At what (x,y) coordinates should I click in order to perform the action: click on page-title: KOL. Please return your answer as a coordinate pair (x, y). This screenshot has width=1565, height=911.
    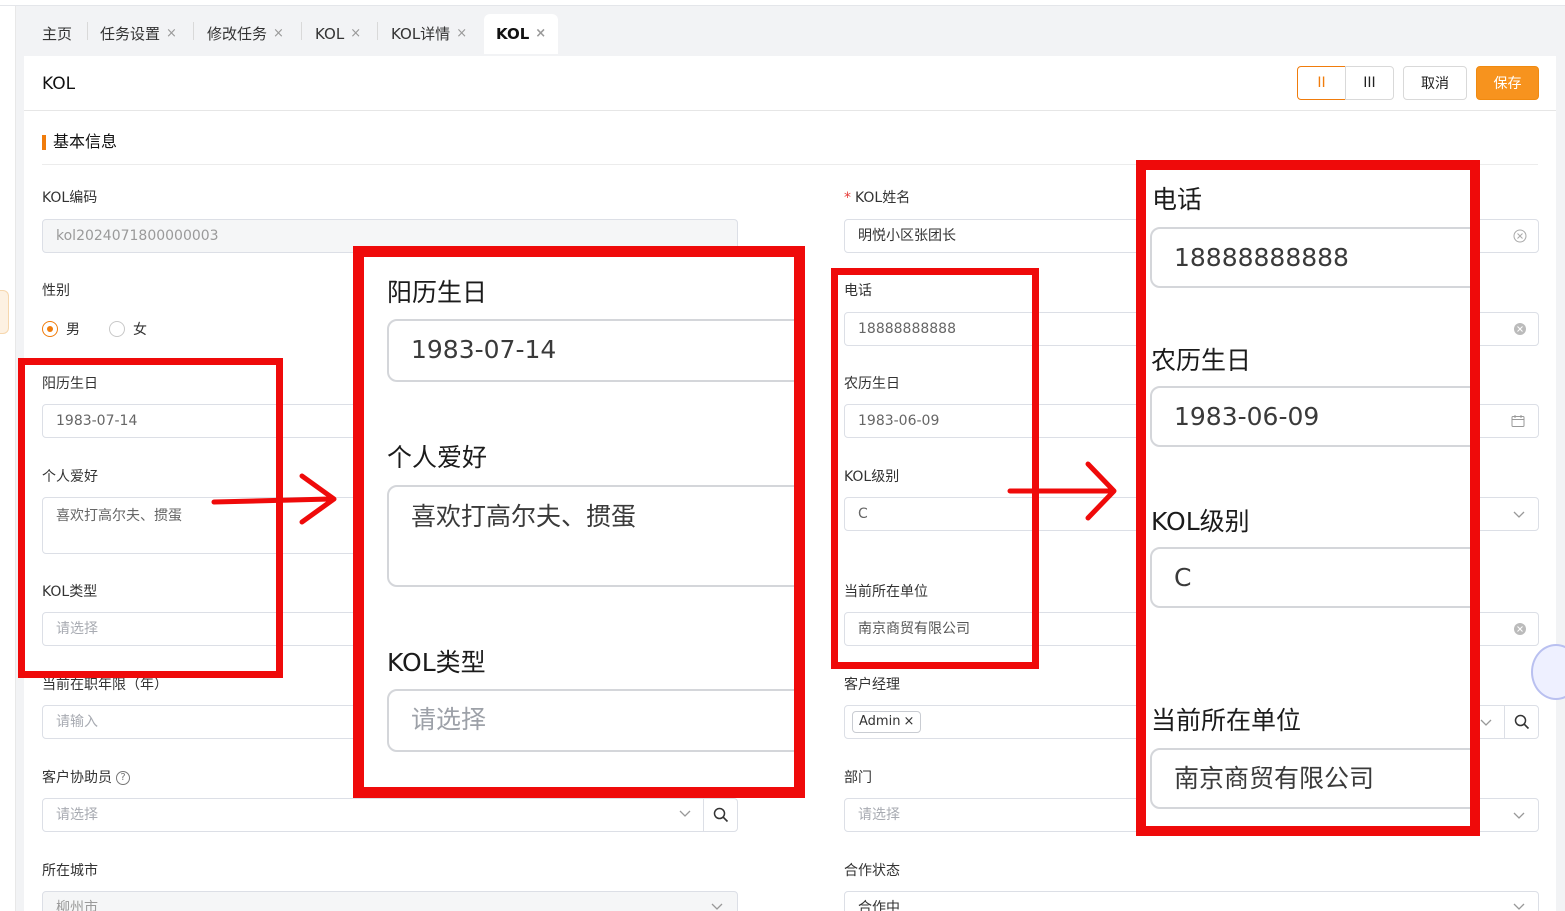
    Looking at the image, I should click on (59, 84).